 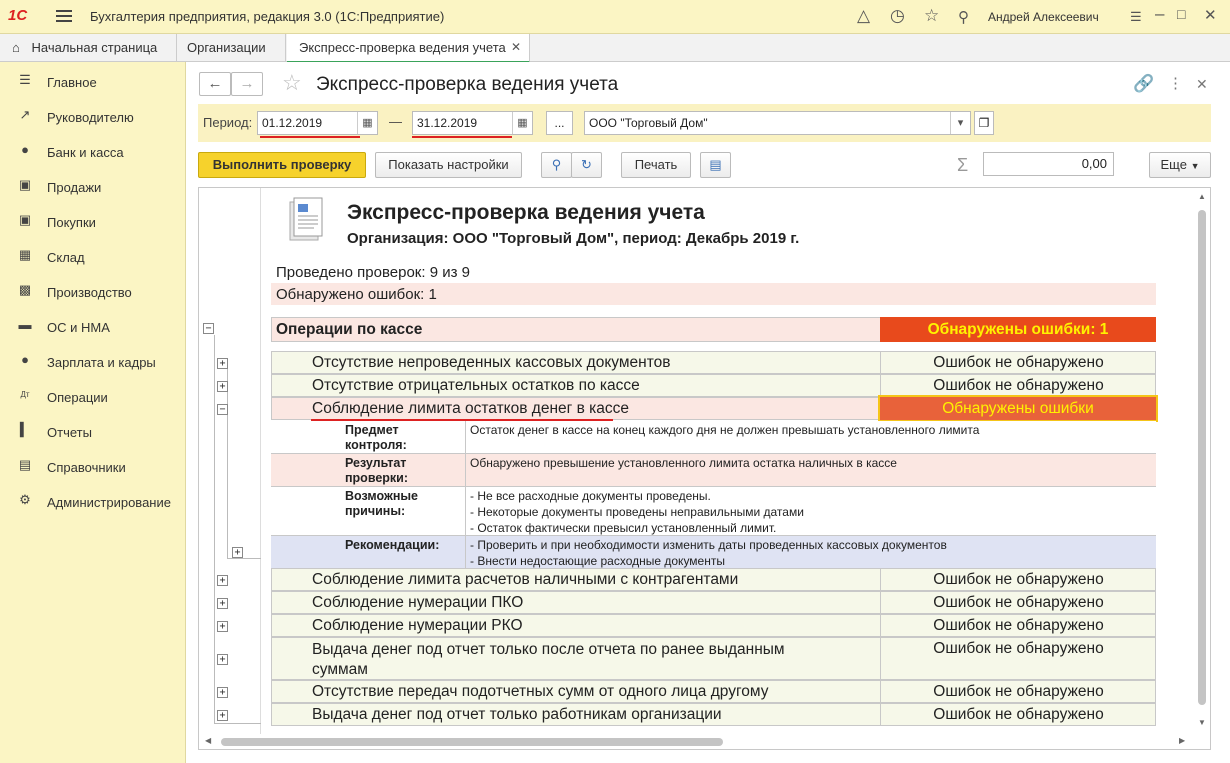 What do you see at coordinates (1043, 17) in the screenshot?
I see `user-name: Андрей Алексеевич` at bounding box center [1043, 17].